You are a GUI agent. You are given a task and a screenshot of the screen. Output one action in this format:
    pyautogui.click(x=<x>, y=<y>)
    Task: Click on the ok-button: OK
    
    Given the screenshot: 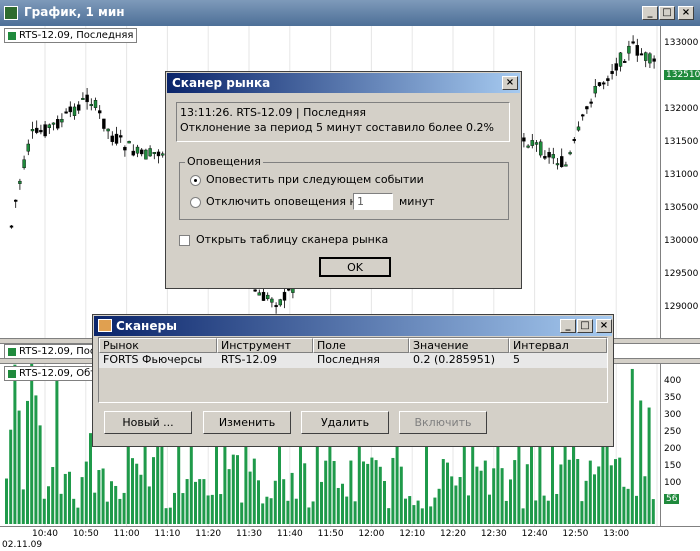 What is the action you would take?
    pyautogui.click(x=355, y=267)
    